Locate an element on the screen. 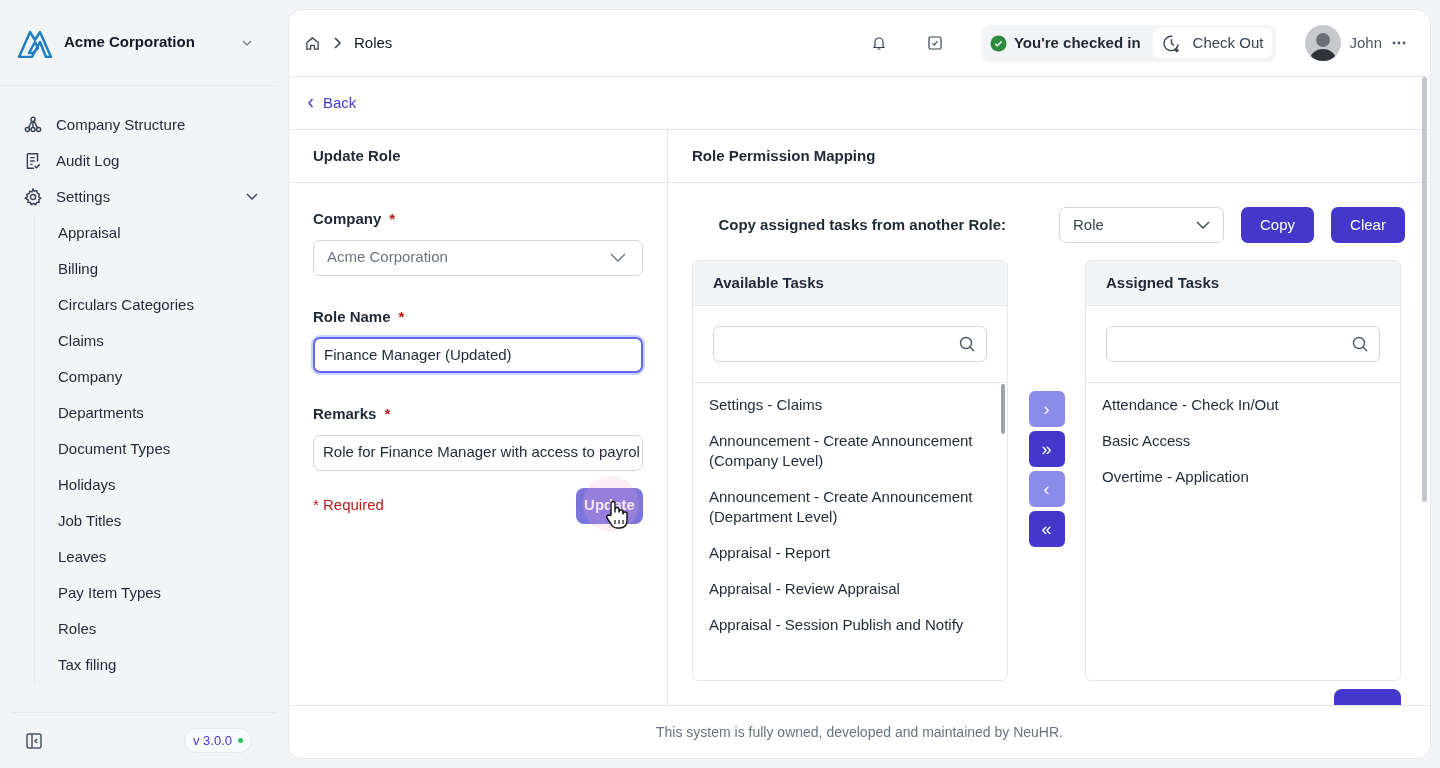 This screenshot has width=1440, height=768. task-item: Announcement - Create Announcement (Company Level) is located at coordinates (850, 451).